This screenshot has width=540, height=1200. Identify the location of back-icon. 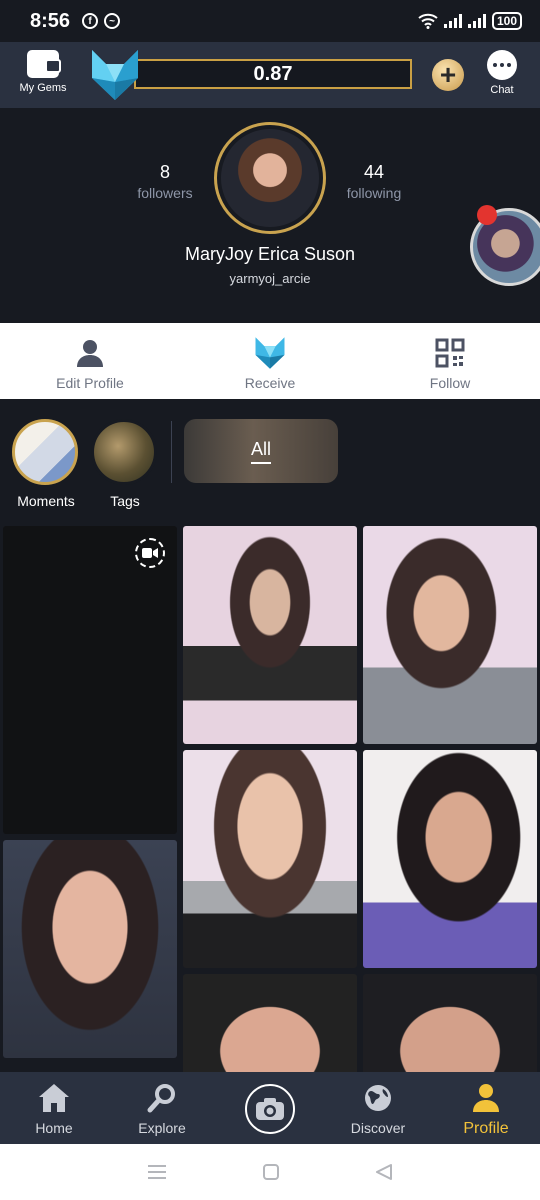
(384, 1172).